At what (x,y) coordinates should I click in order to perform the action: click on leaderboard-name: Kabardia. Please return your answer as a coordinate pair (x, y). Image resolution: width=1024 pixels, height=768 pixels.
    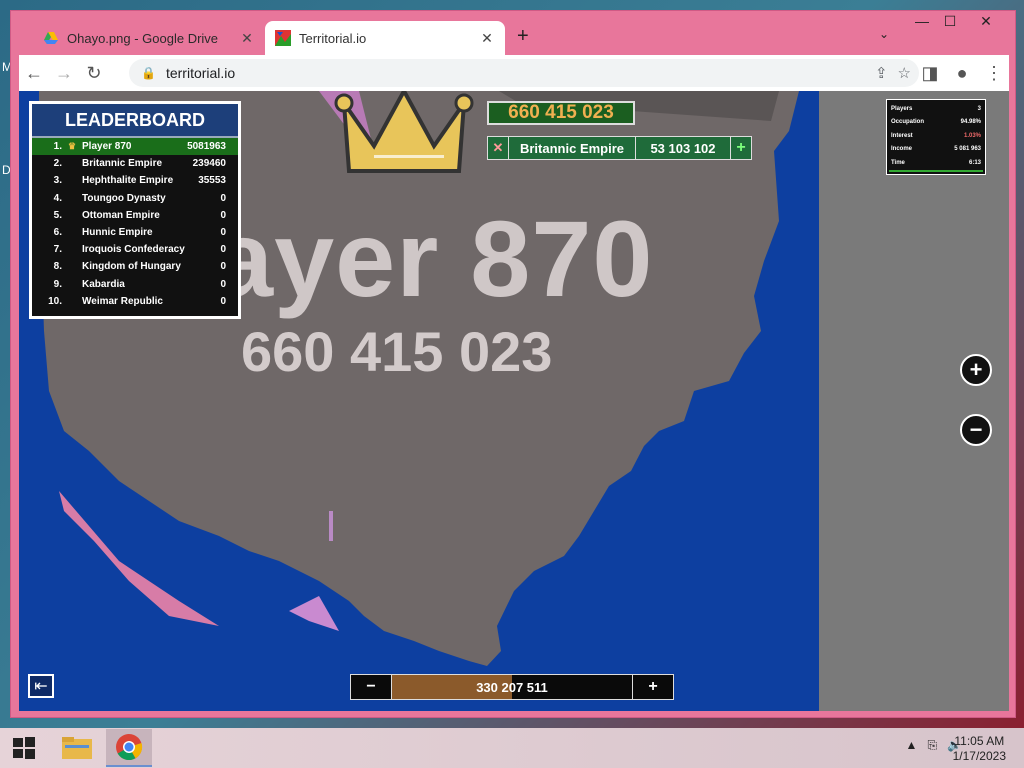
    Looking at the image, I should click on (103, 284).